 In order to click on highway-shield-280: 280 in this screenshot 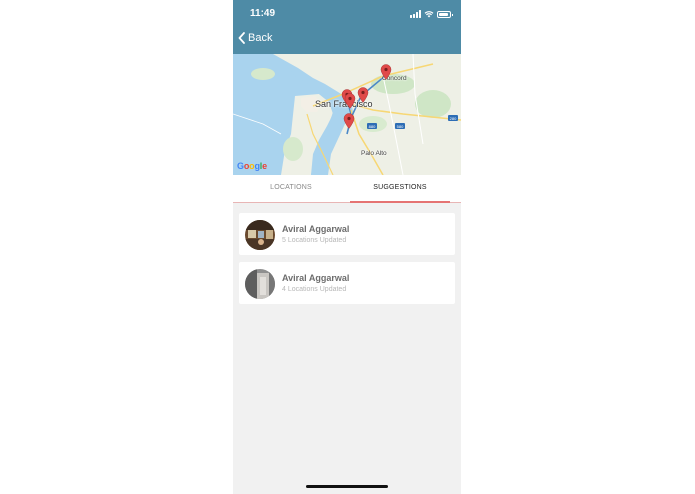, I will do `click(453, 118)`.